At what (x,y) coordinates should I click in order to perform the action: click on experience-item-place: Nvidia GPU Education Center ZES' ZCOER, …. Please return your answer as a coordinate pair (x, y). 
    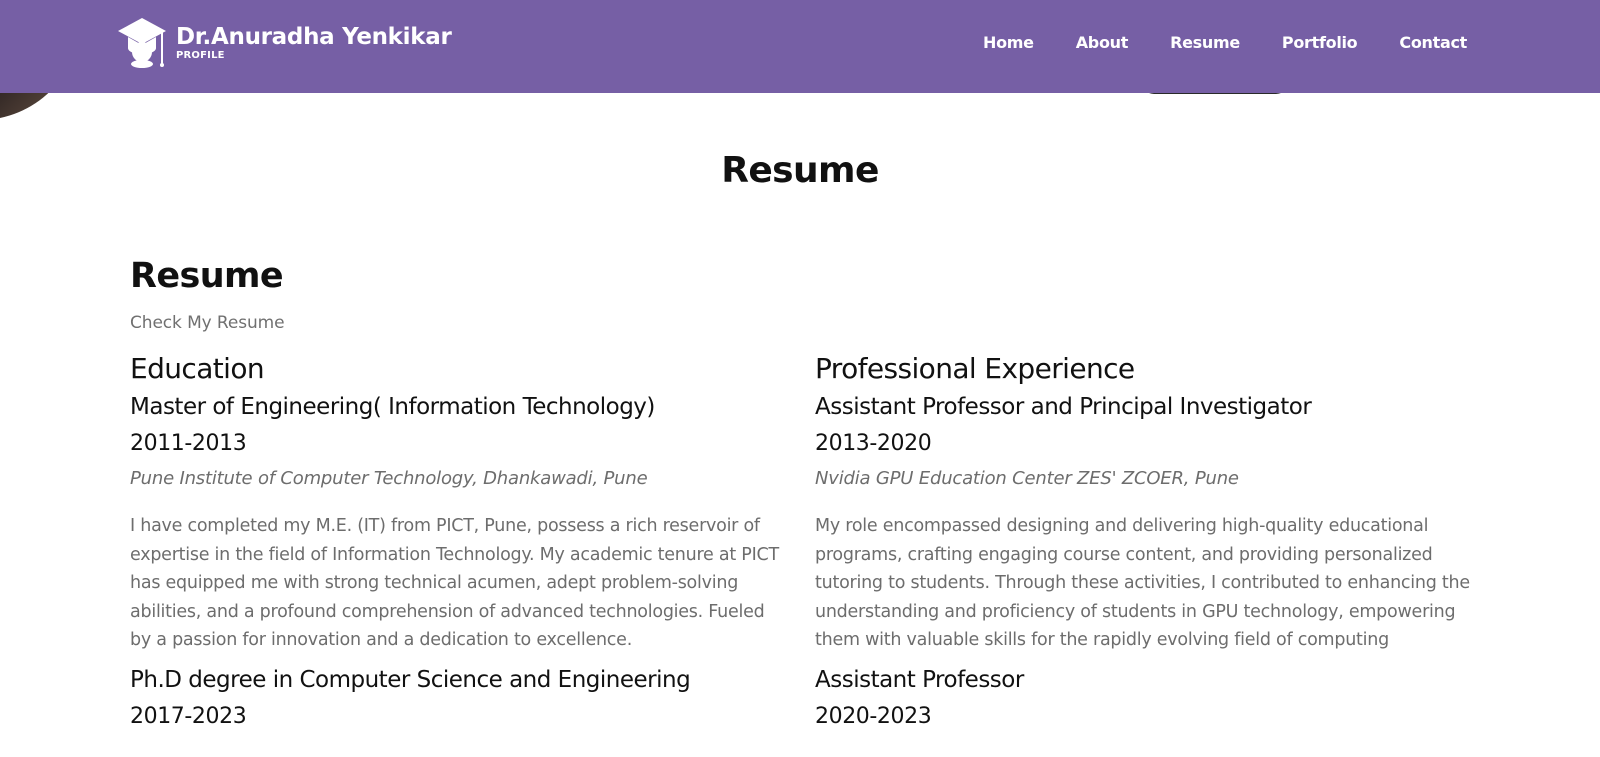
    Looking at the image, I should click on (1027, 478).